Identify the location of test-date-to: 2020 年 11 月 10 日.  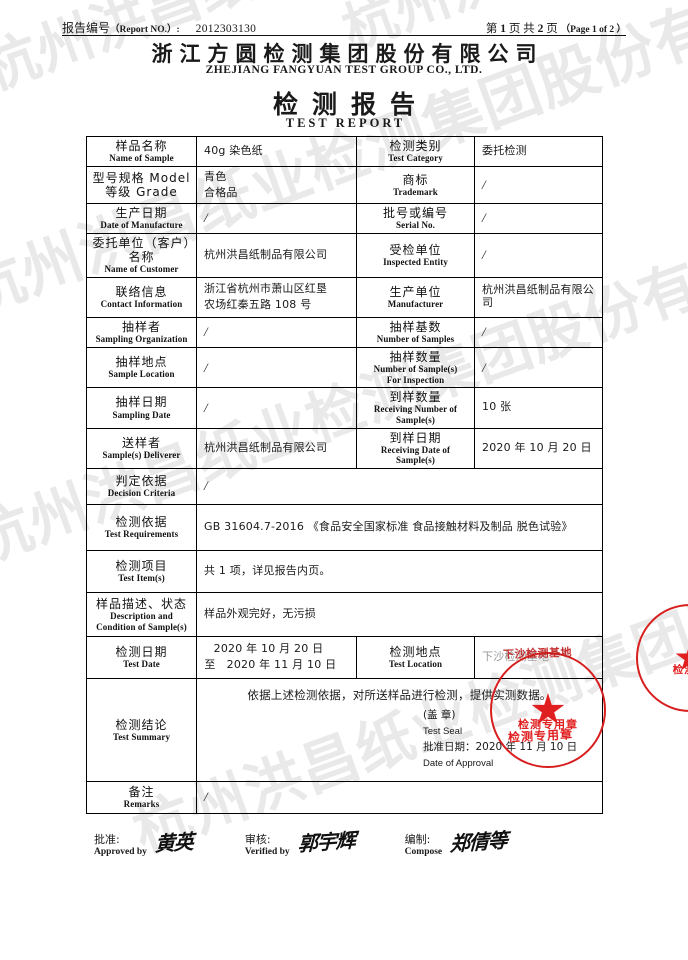
(281, 665).